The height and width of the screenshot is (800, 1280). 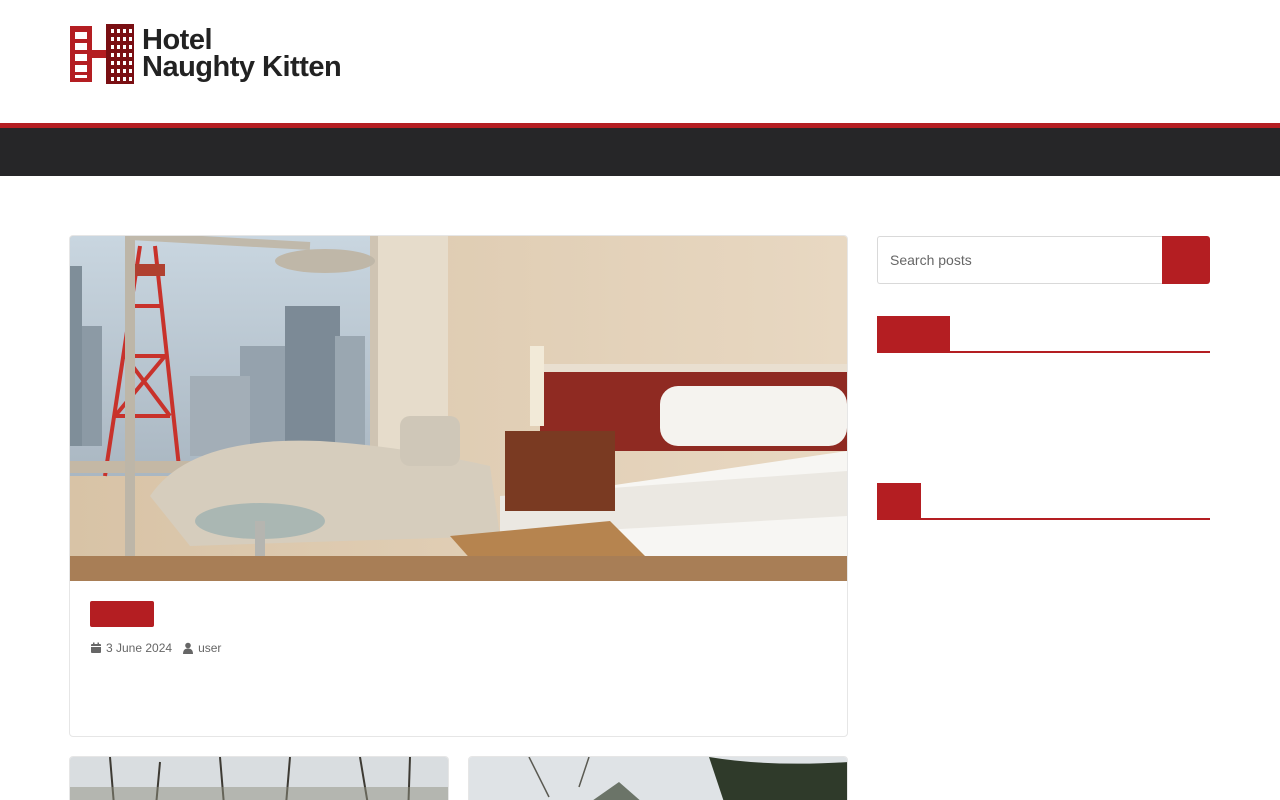 What do you see at coordinates (209, 648) in the screenshot?
I see `post-author: user` at bounding box center [209, 648].